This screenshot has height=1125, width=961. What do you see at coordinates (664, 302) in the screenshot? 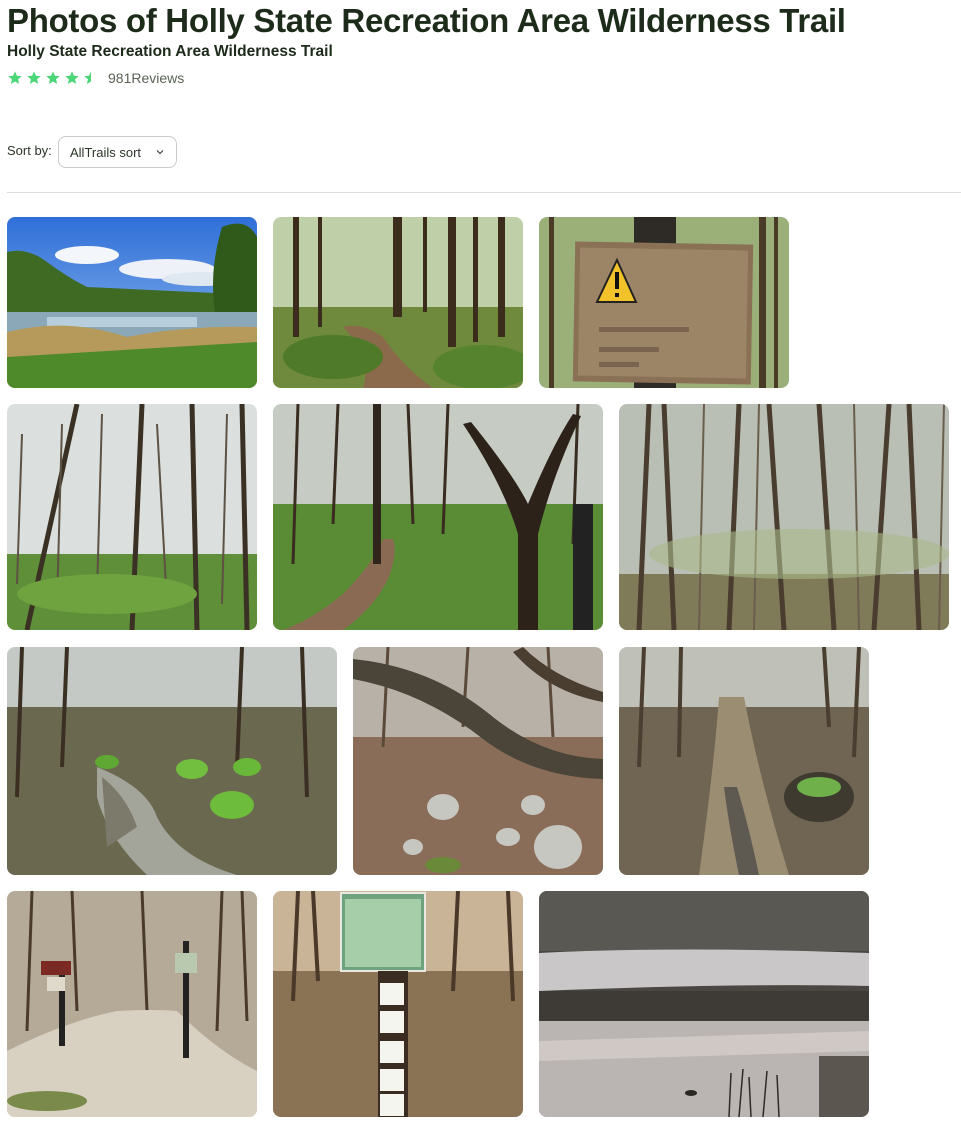
I see `photo-warning-sign` at bounding box center [664, 302].